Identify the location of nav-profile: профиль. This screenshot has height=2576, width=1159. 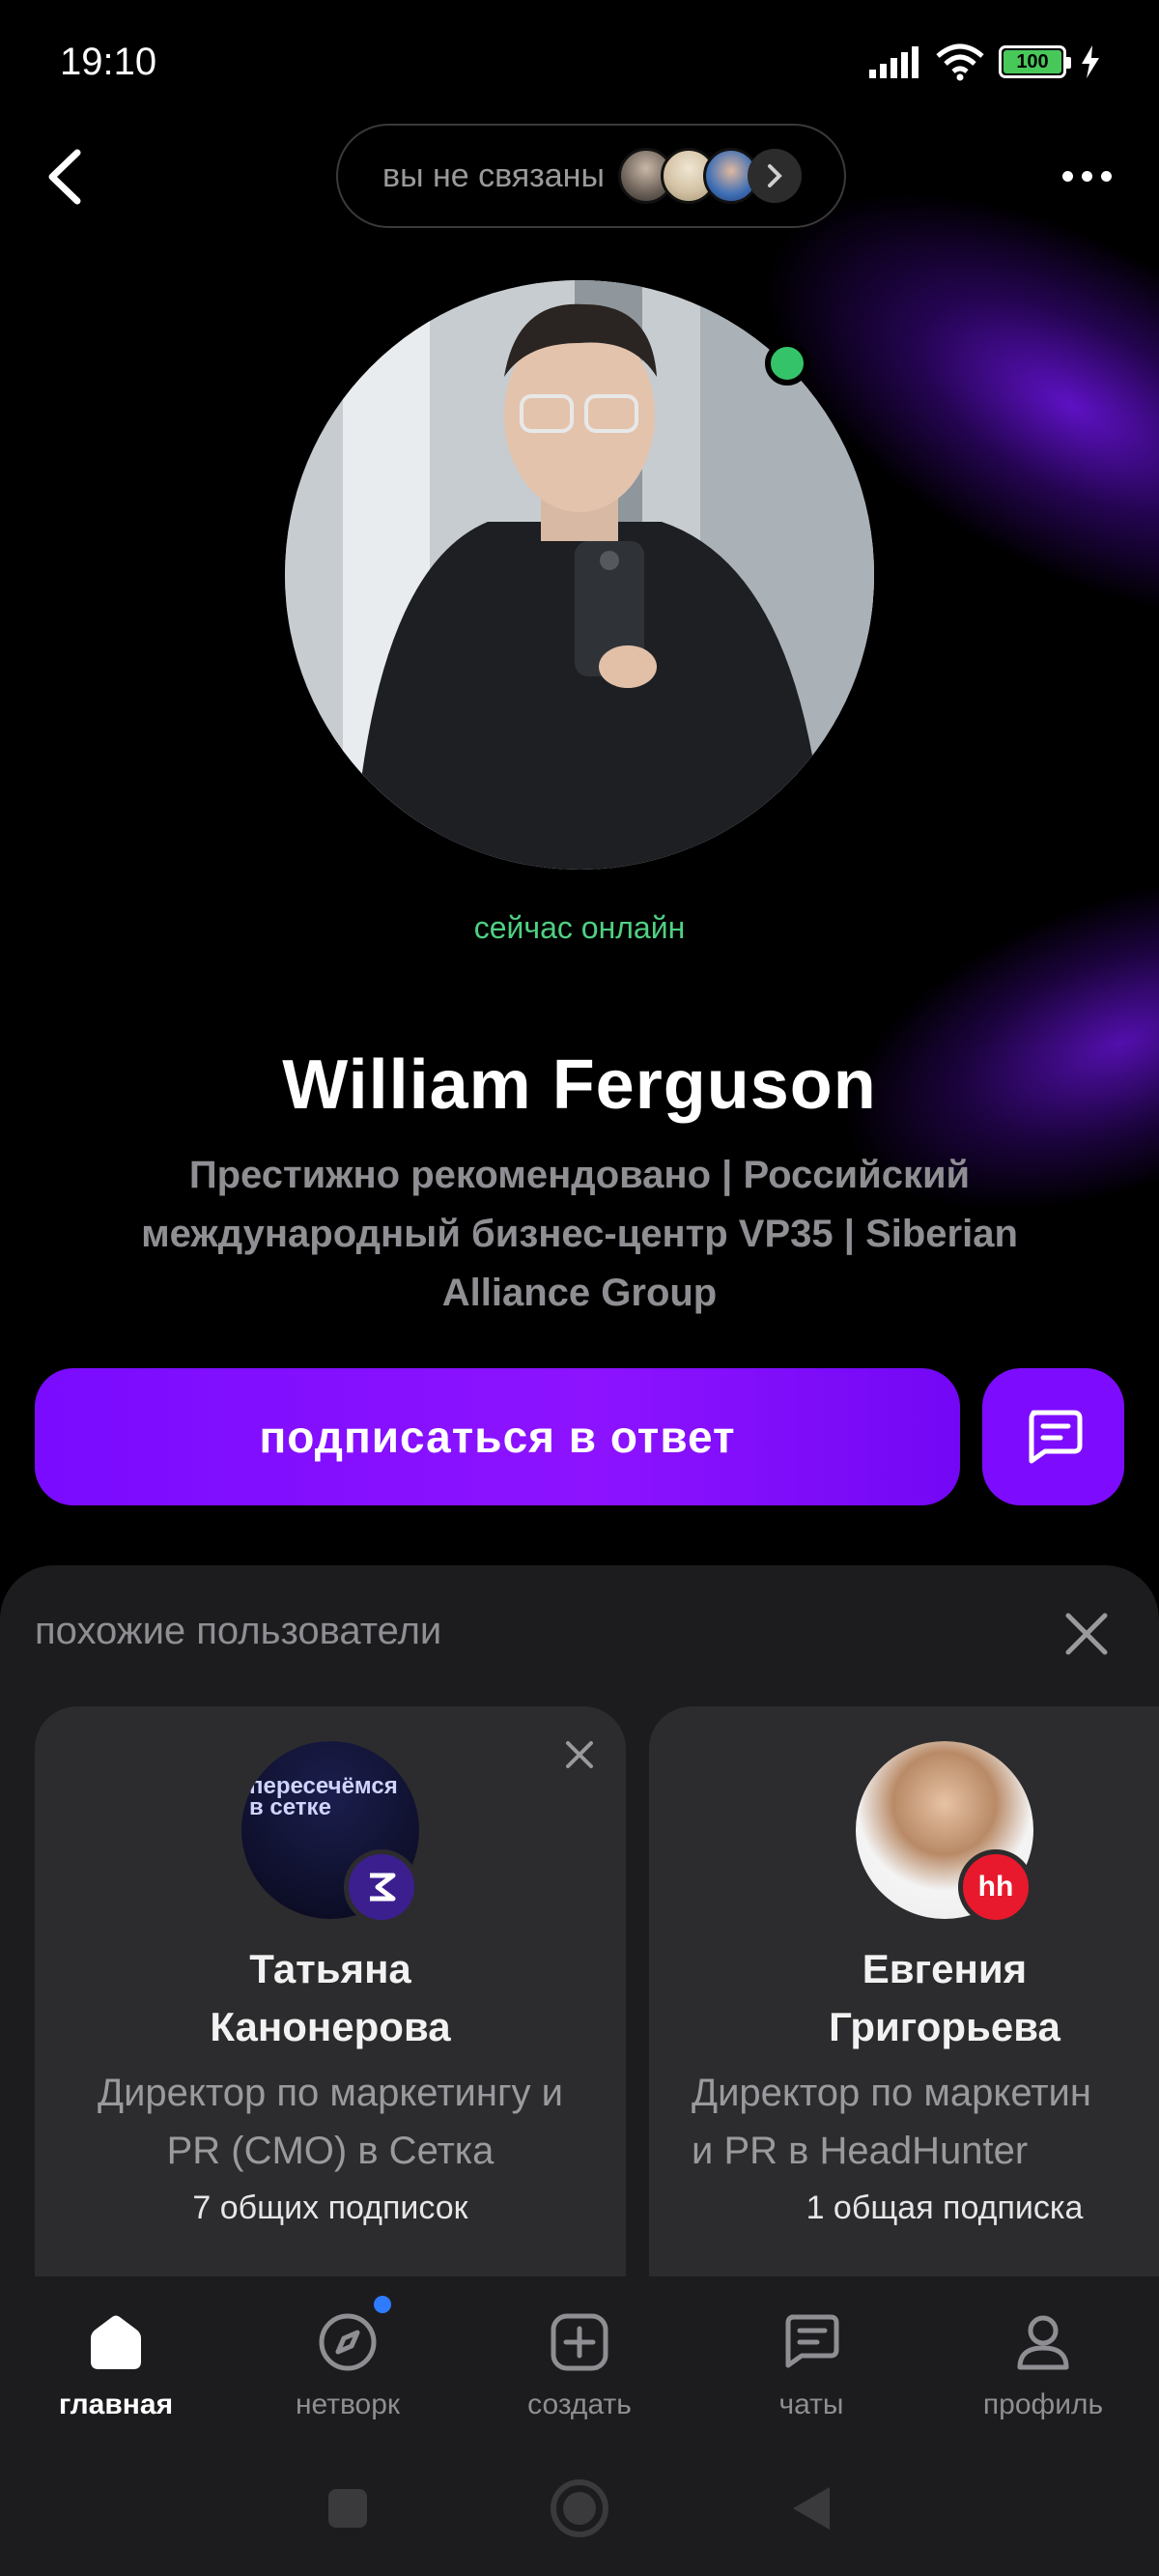
(1043, 2359).